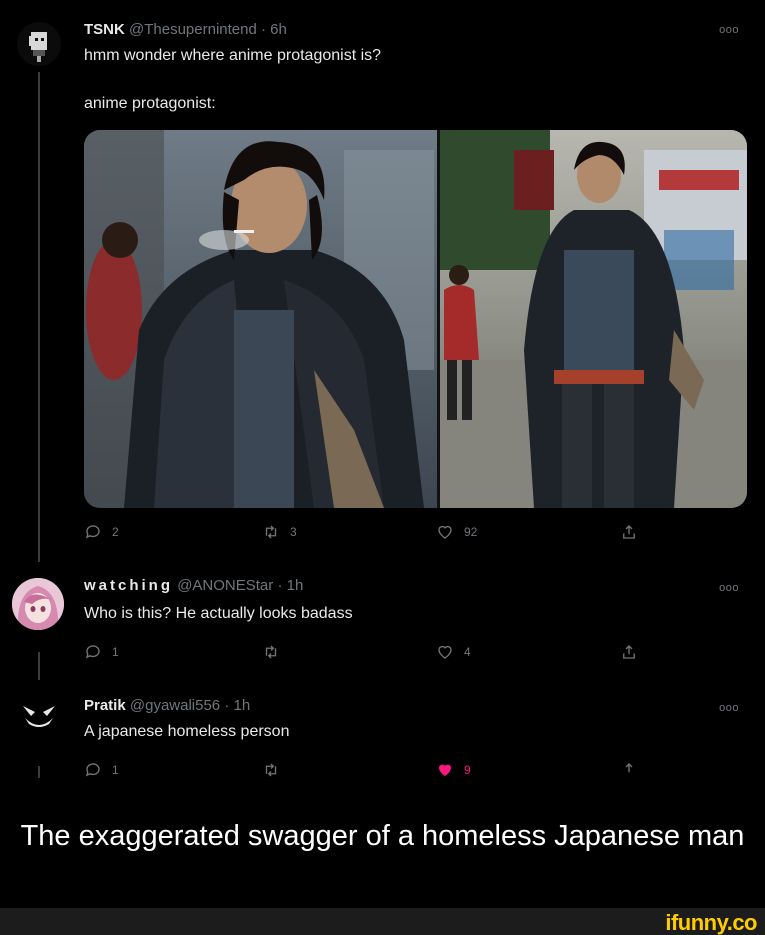 This screenshot has height=935, width=765. What do you see at coordinates (711, 922) in the screenshot?
I see `ifunny-watermark: ifunny.co` at bounding box center [711, 922].